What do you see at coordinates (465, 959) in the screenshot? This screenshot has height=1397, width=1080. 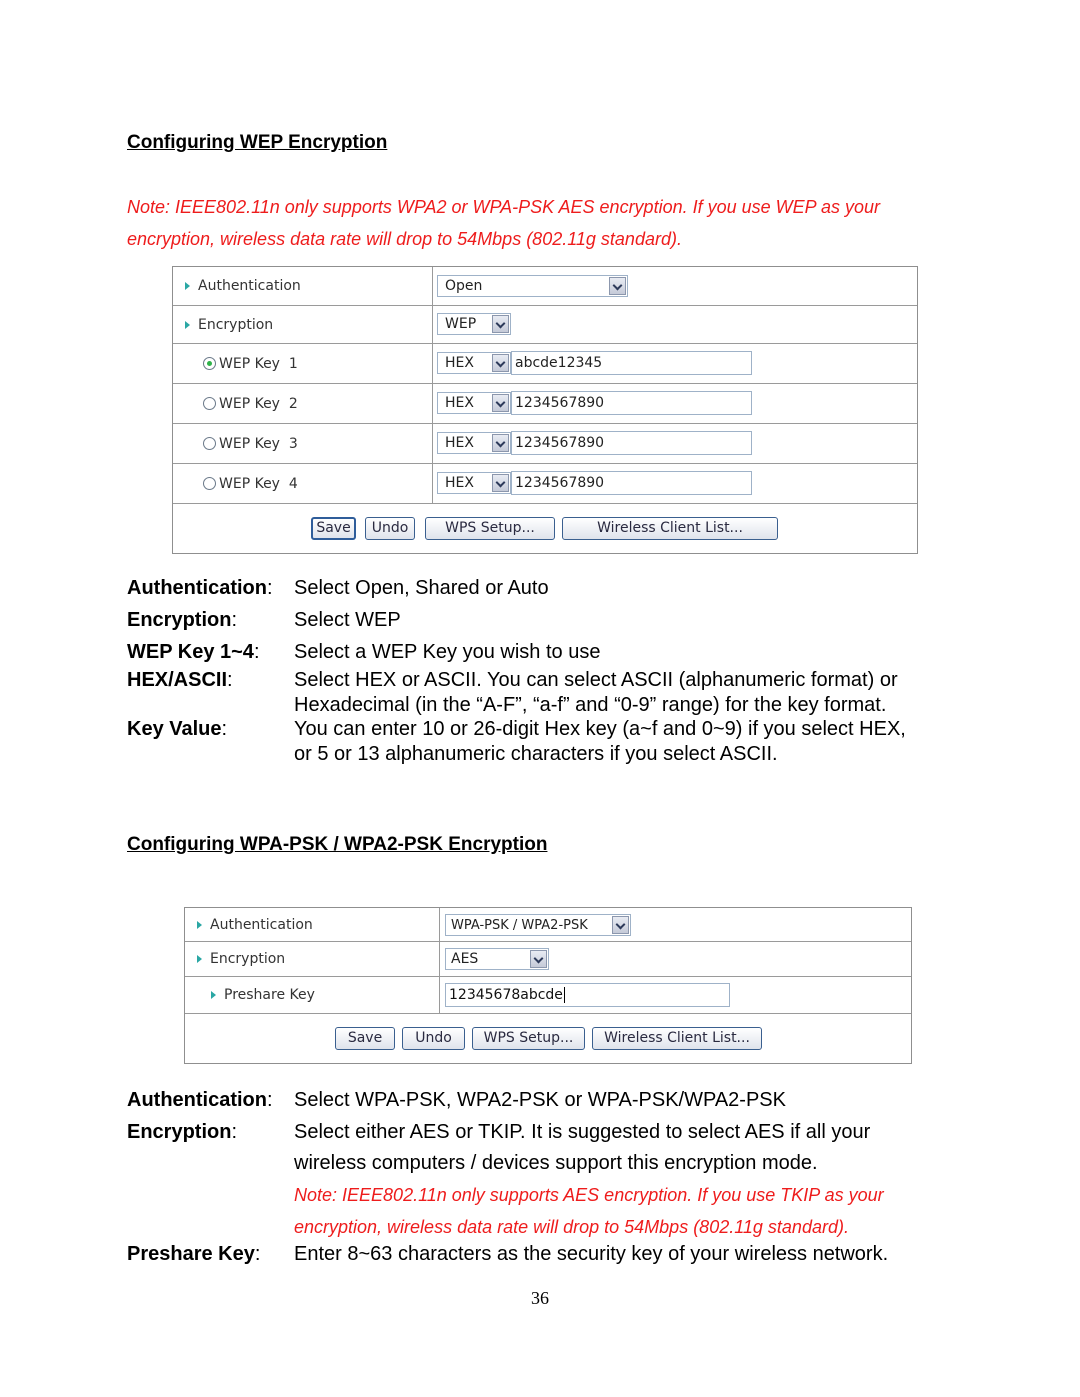 I see `encryption-value: AES` at bounding box center [465, 959].